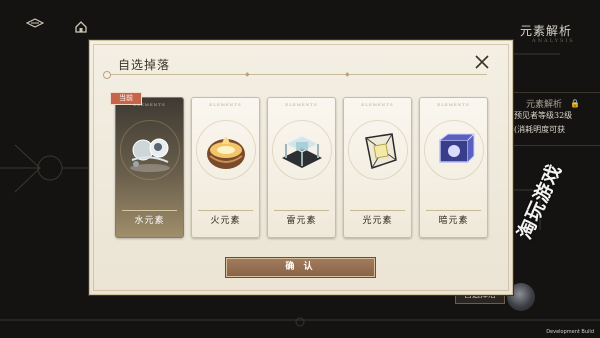 The image size is (600, 338). I want to click on card-light-element: ELEMENTS 光元素, so click(377, 167).